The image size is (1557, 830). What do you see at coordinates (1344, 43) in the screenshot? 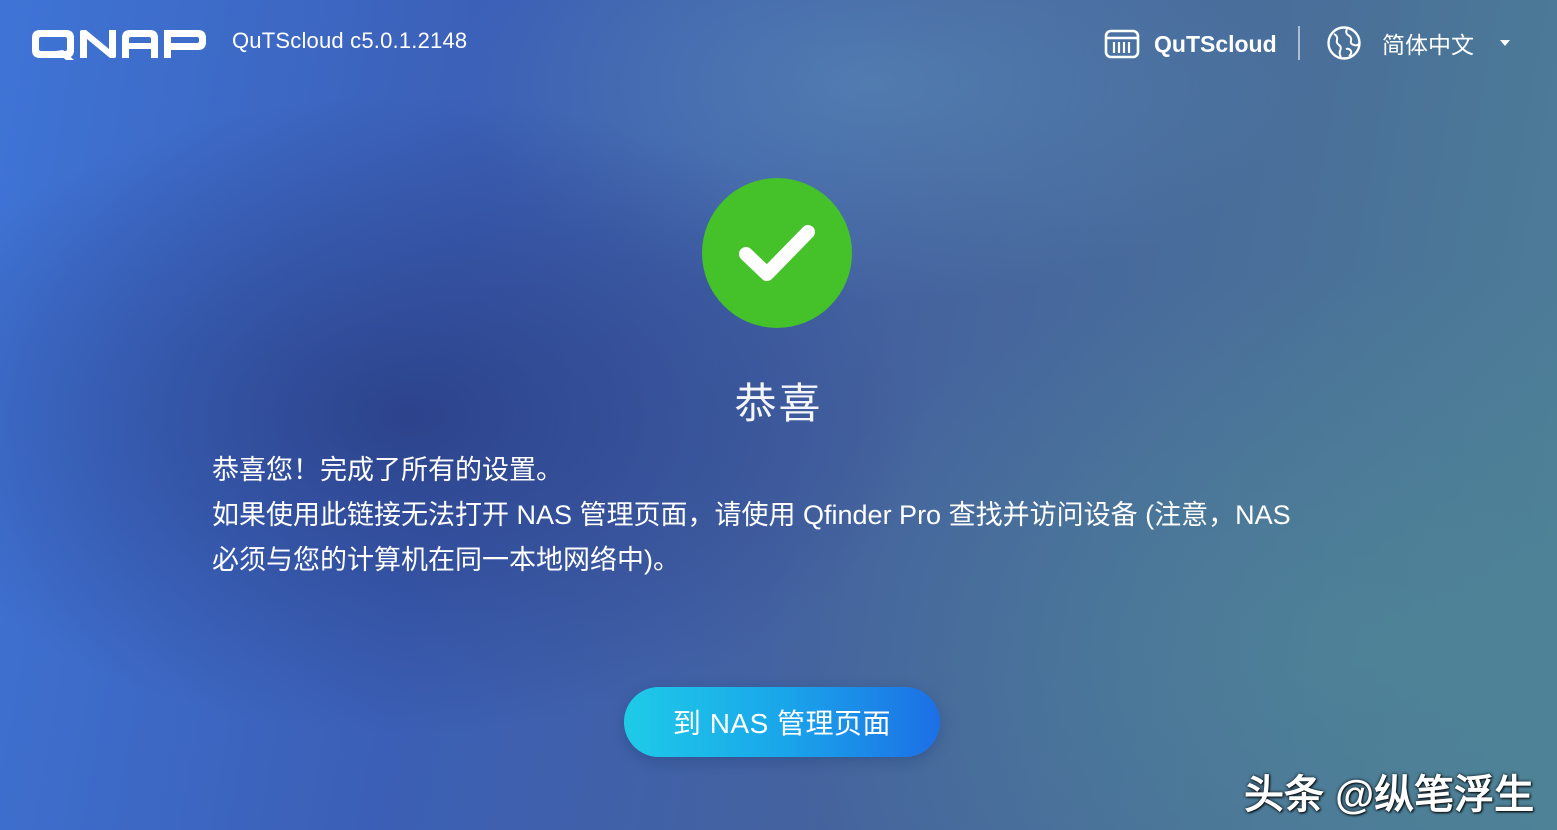
I see `globe-icon` at bounding box center [1344, 43].